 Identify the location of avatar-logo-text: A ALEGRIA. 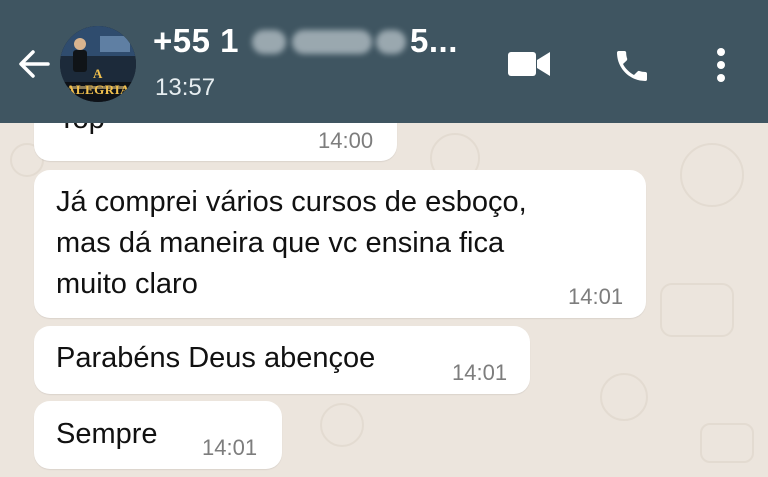
(98, 81).